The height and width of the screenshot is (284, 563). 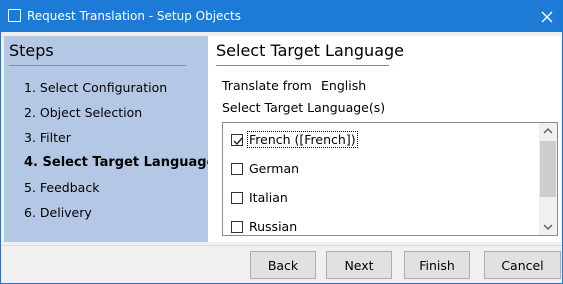 I want to click on next-button: Next, so click(x=359, y=265).